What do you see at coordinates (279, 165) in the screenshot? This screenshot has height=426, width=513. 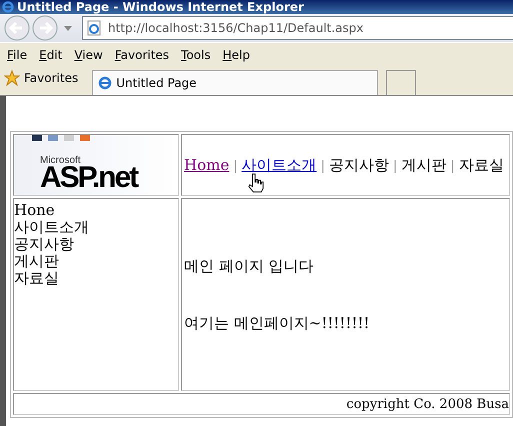 I see `nav-link: 사이트소개` at bounding box center [279, 165].